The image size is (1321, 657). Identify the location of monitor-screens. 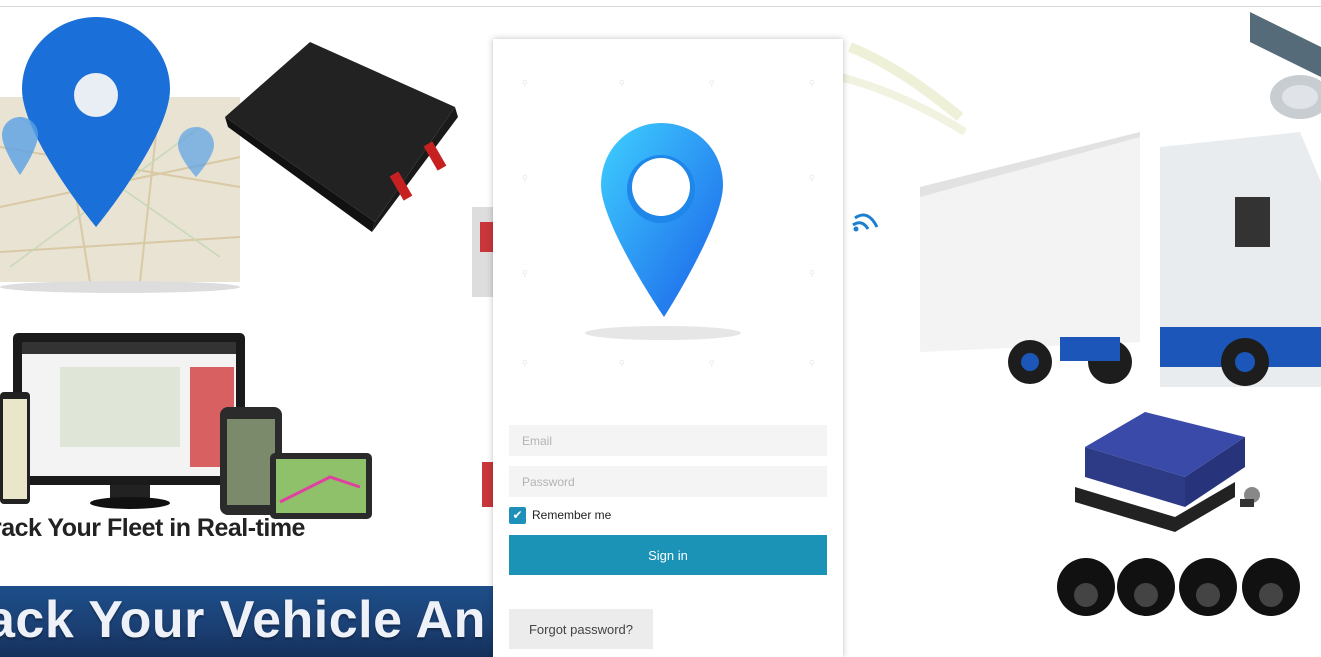
(186, 426).